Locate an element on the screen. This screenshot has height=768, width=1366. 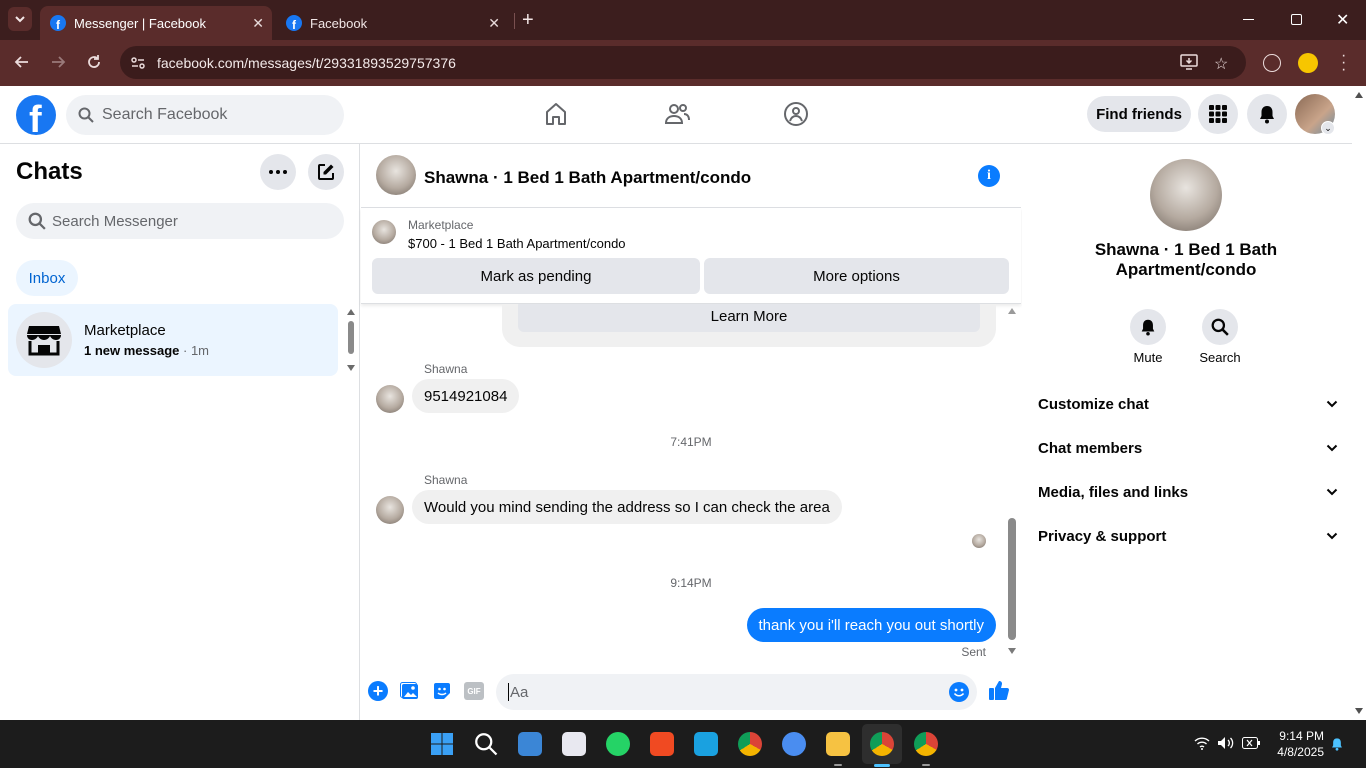
sent-message-bubble: thank you i'll reach you out shortly is located at coordinates (871, 625).